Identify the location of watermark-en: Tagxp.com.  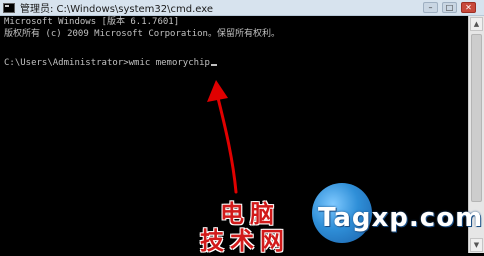
(401, 218).